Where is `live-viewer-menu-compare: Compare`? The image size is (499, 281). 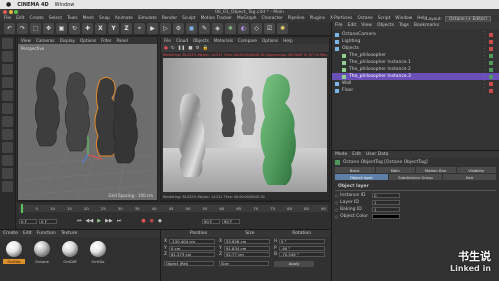
live-viewer-menu-compare: Compare is located at coordinates (247, 40).